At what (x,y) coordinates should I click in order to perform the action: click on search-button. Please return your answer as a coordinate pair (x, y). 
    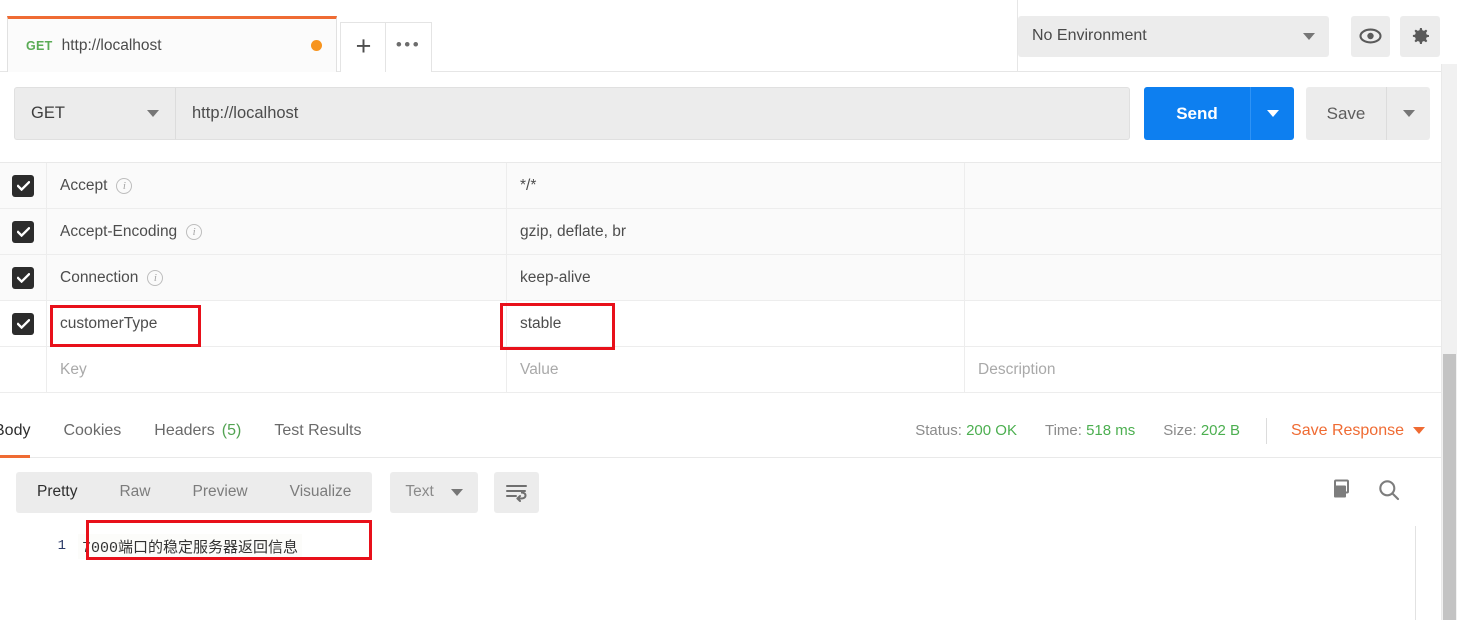
    Looking at the image, I should click on (1389, 492).